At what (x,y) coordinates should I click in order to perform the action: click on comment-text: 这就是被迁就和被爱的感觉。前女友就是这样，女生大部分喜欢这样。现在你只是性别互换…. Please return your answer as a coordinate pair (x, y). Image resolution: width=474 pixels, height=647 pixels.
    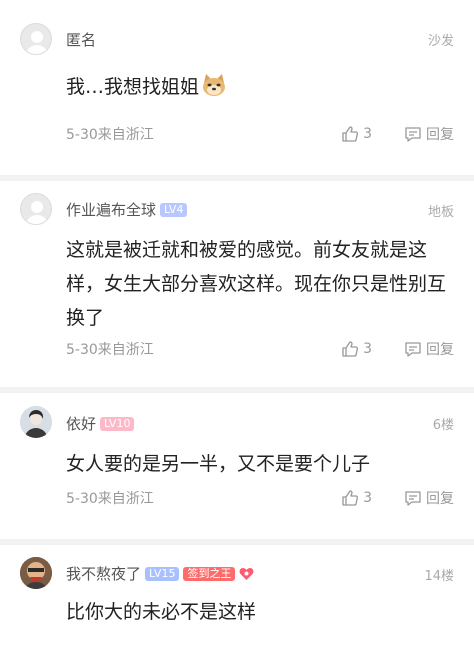
    Looking at the image, I should click on (256, 284).